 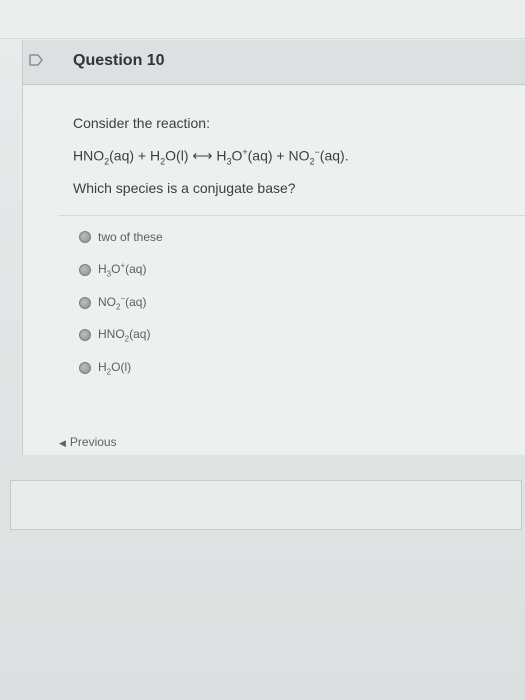 What do you see at coordinates (266, 505) in the screenshot?
I see `next-question-panel` at bounding box center [266, 505].